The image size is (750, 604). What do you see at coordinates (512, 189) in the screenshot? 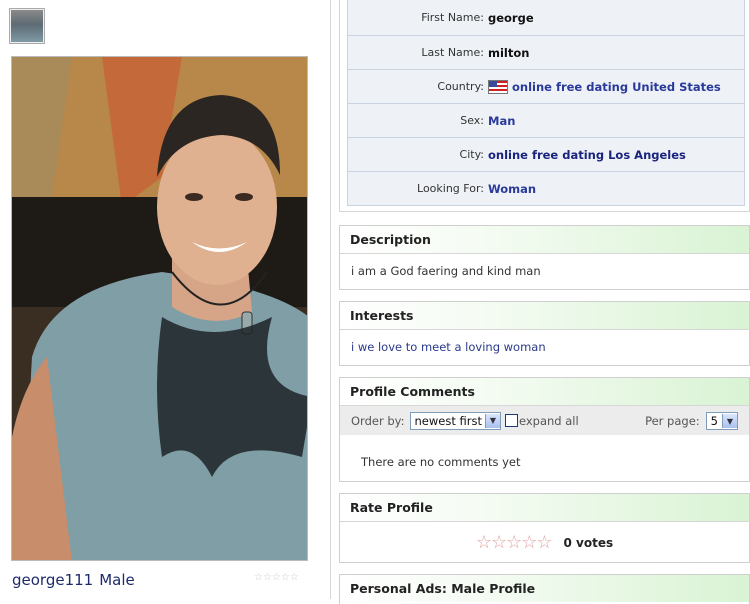
I see `looking-for-value: Woman` at bounding box center [512, 189].